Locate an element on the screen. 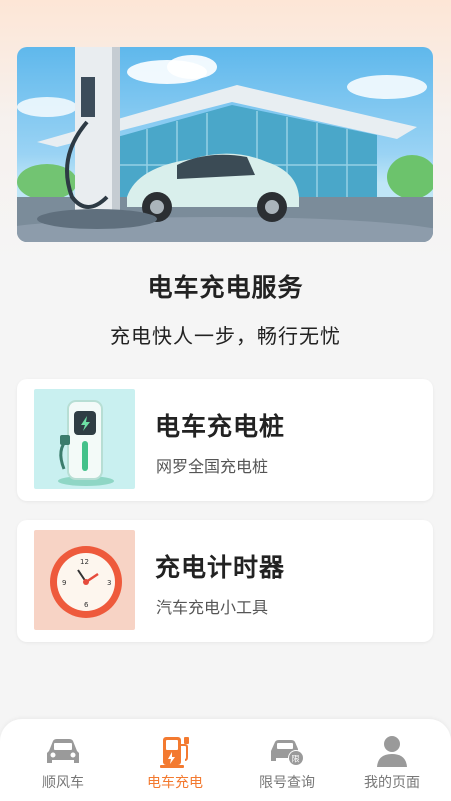 This screenshot has height=801, width=451. tab-plate-restriction: 限 限号查询 is located at coordinates (287, 760).